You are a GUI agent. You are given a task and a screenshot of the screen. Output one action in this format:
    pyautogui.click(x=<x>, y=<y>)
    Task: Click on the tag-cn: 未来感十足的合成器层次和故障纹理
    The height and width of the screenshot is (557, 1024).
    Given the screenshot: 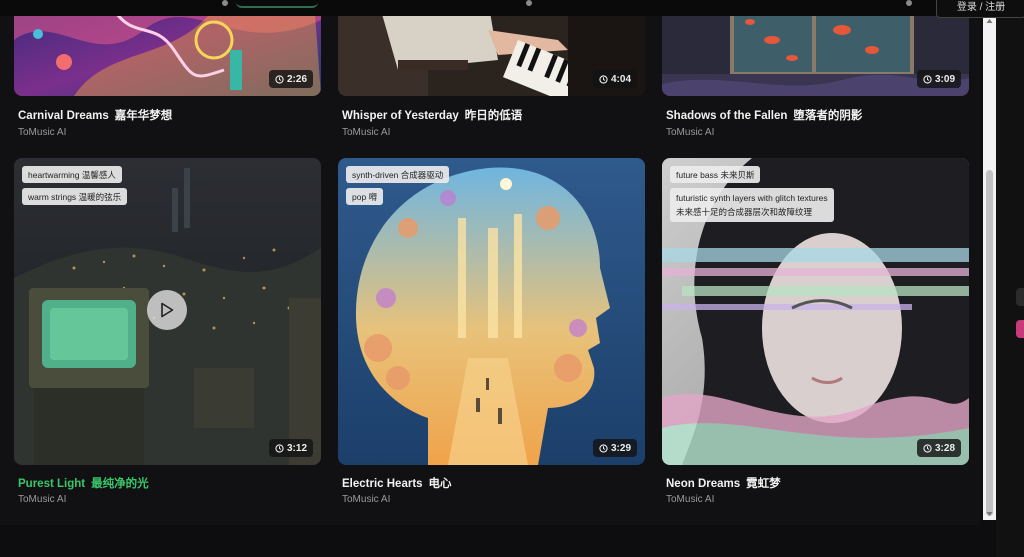 What is the action you would take?
    pyautogui.click(x=744, y=212)
    